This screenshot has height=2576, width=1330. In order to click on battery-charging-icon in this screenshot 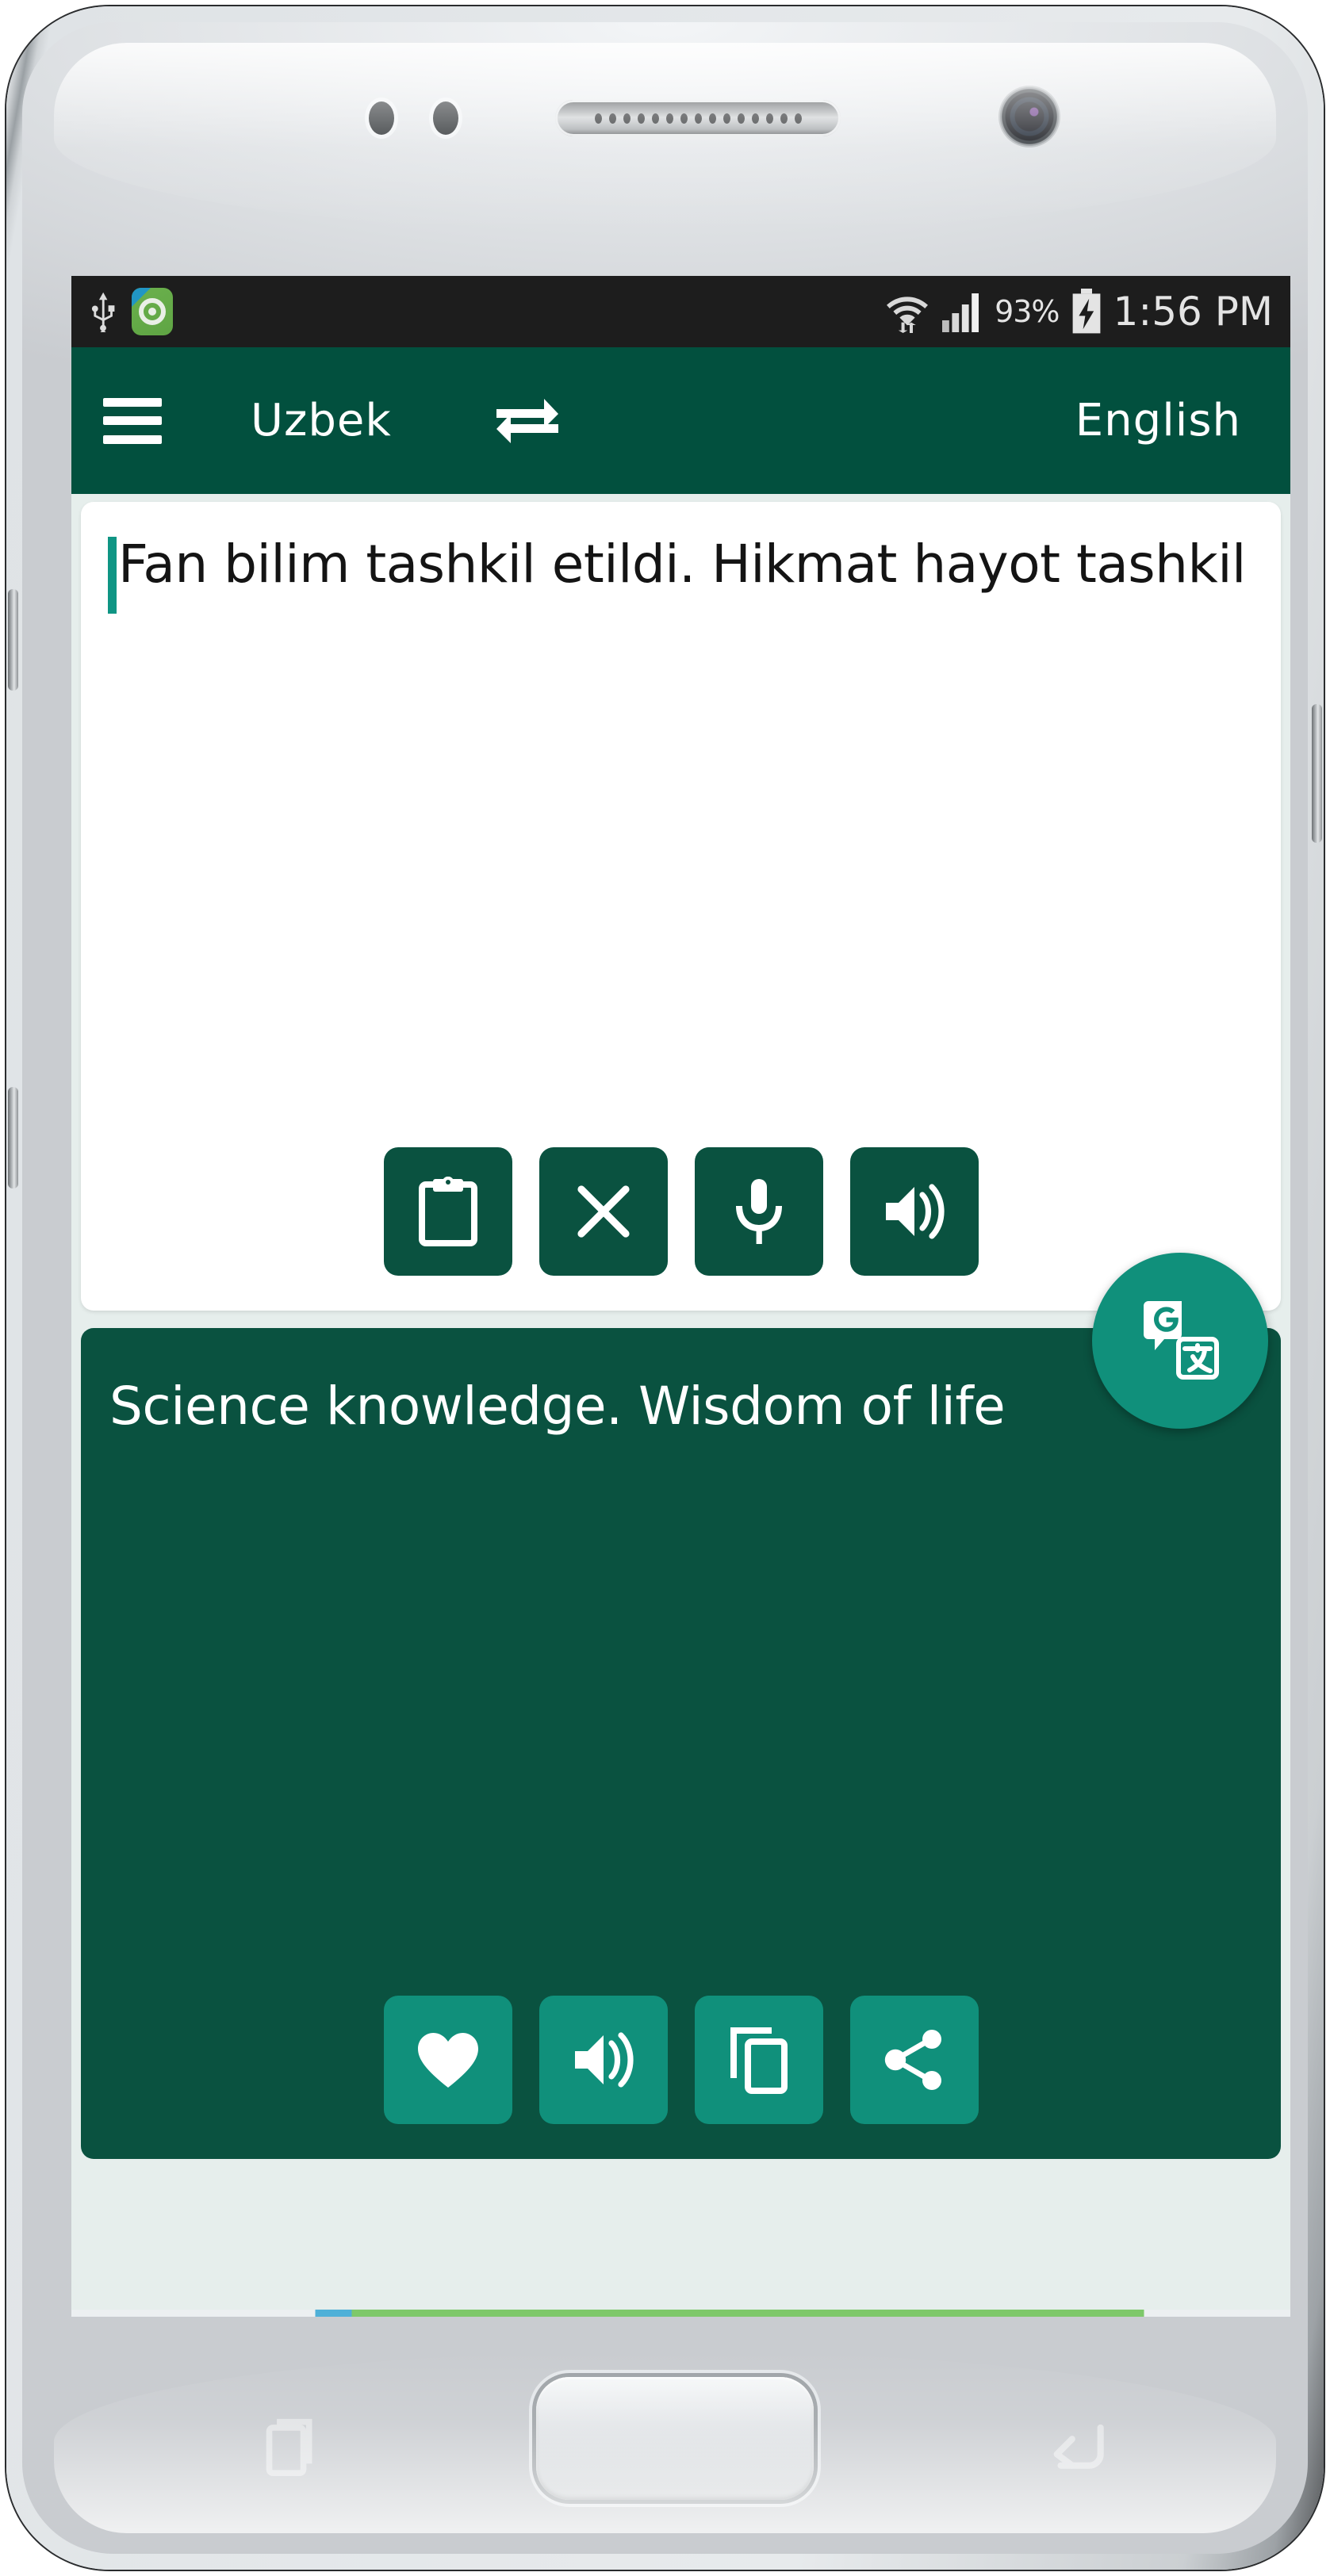, I will do `click(1086, 311)`.